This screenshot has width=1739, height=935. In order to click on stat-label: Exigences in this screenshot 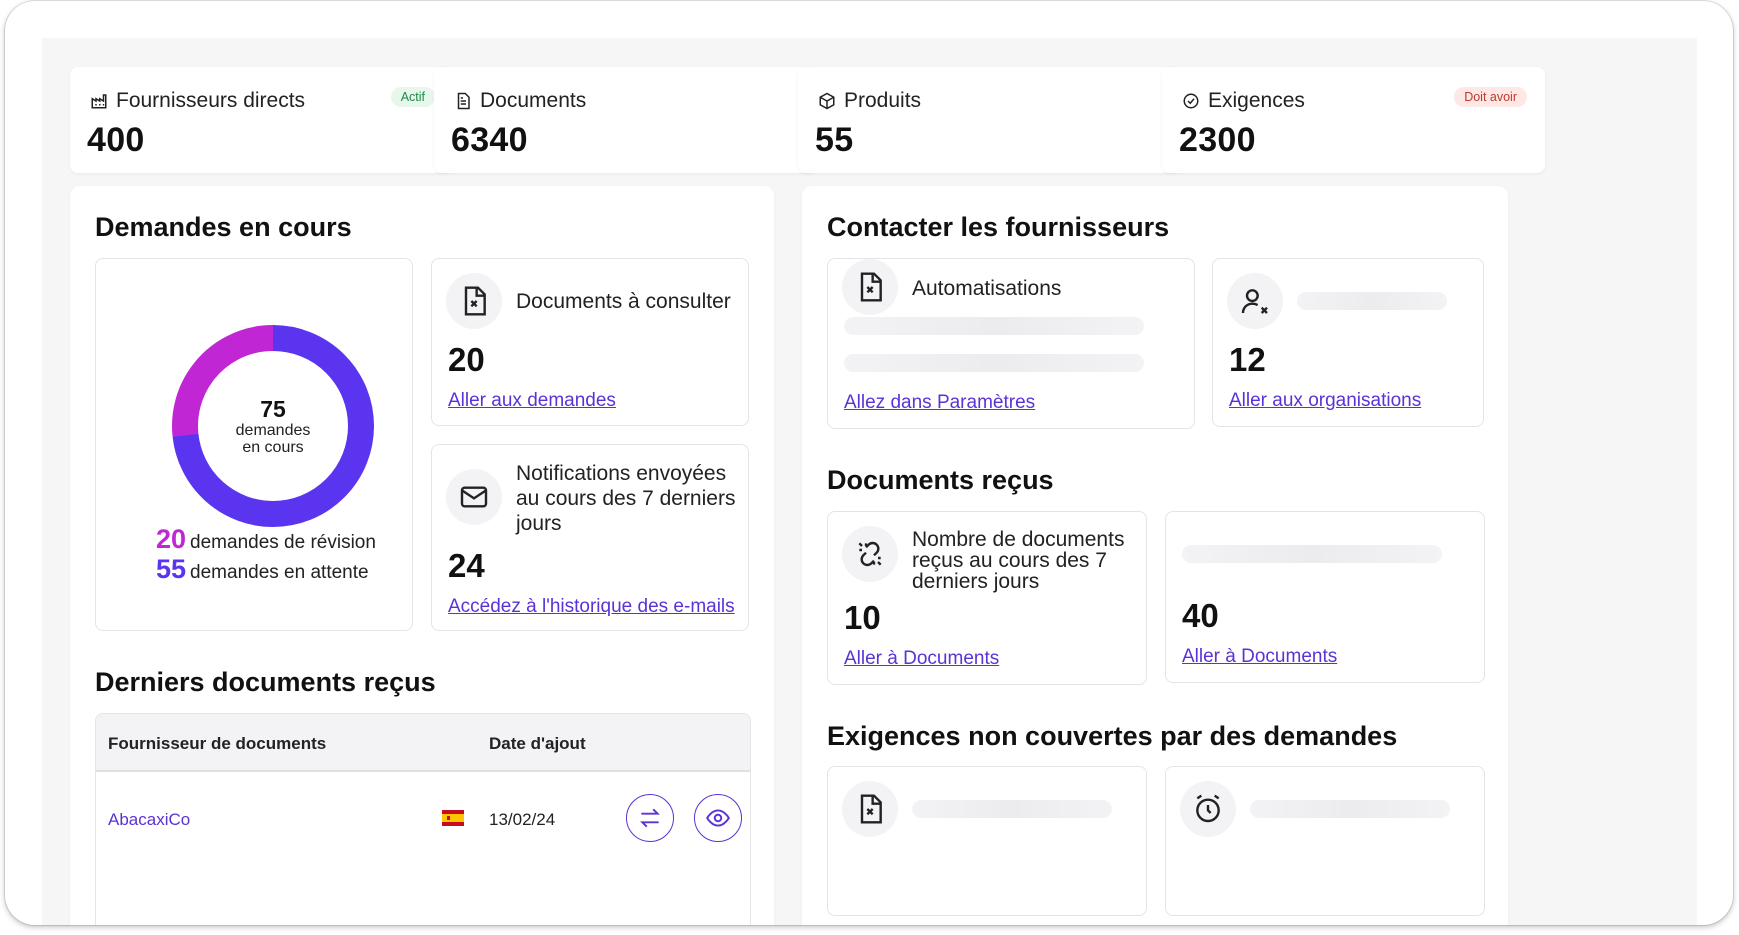, I will do `click(1256, 100)`.